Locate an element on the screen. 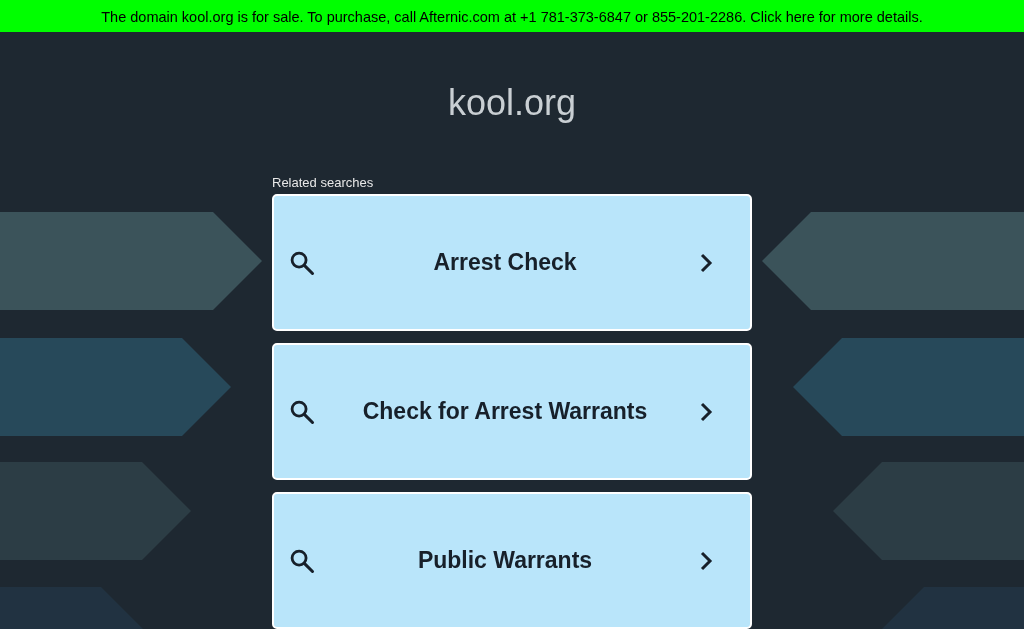  domain-title: kool.org is located at coordinates (512, 103).